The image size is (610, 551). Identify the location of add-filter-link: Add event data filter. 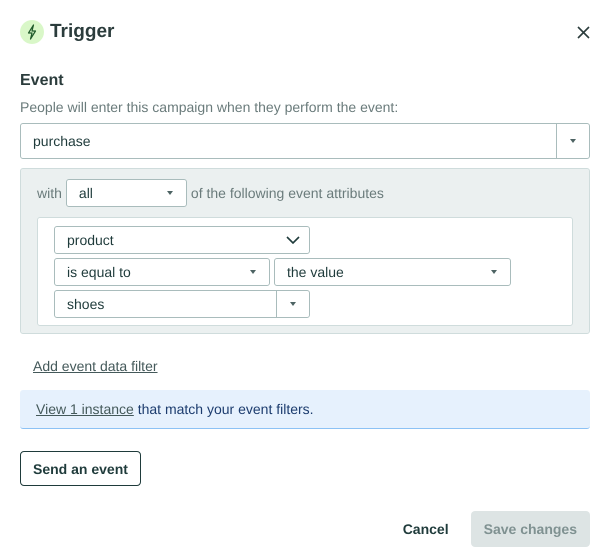
(95, 366).